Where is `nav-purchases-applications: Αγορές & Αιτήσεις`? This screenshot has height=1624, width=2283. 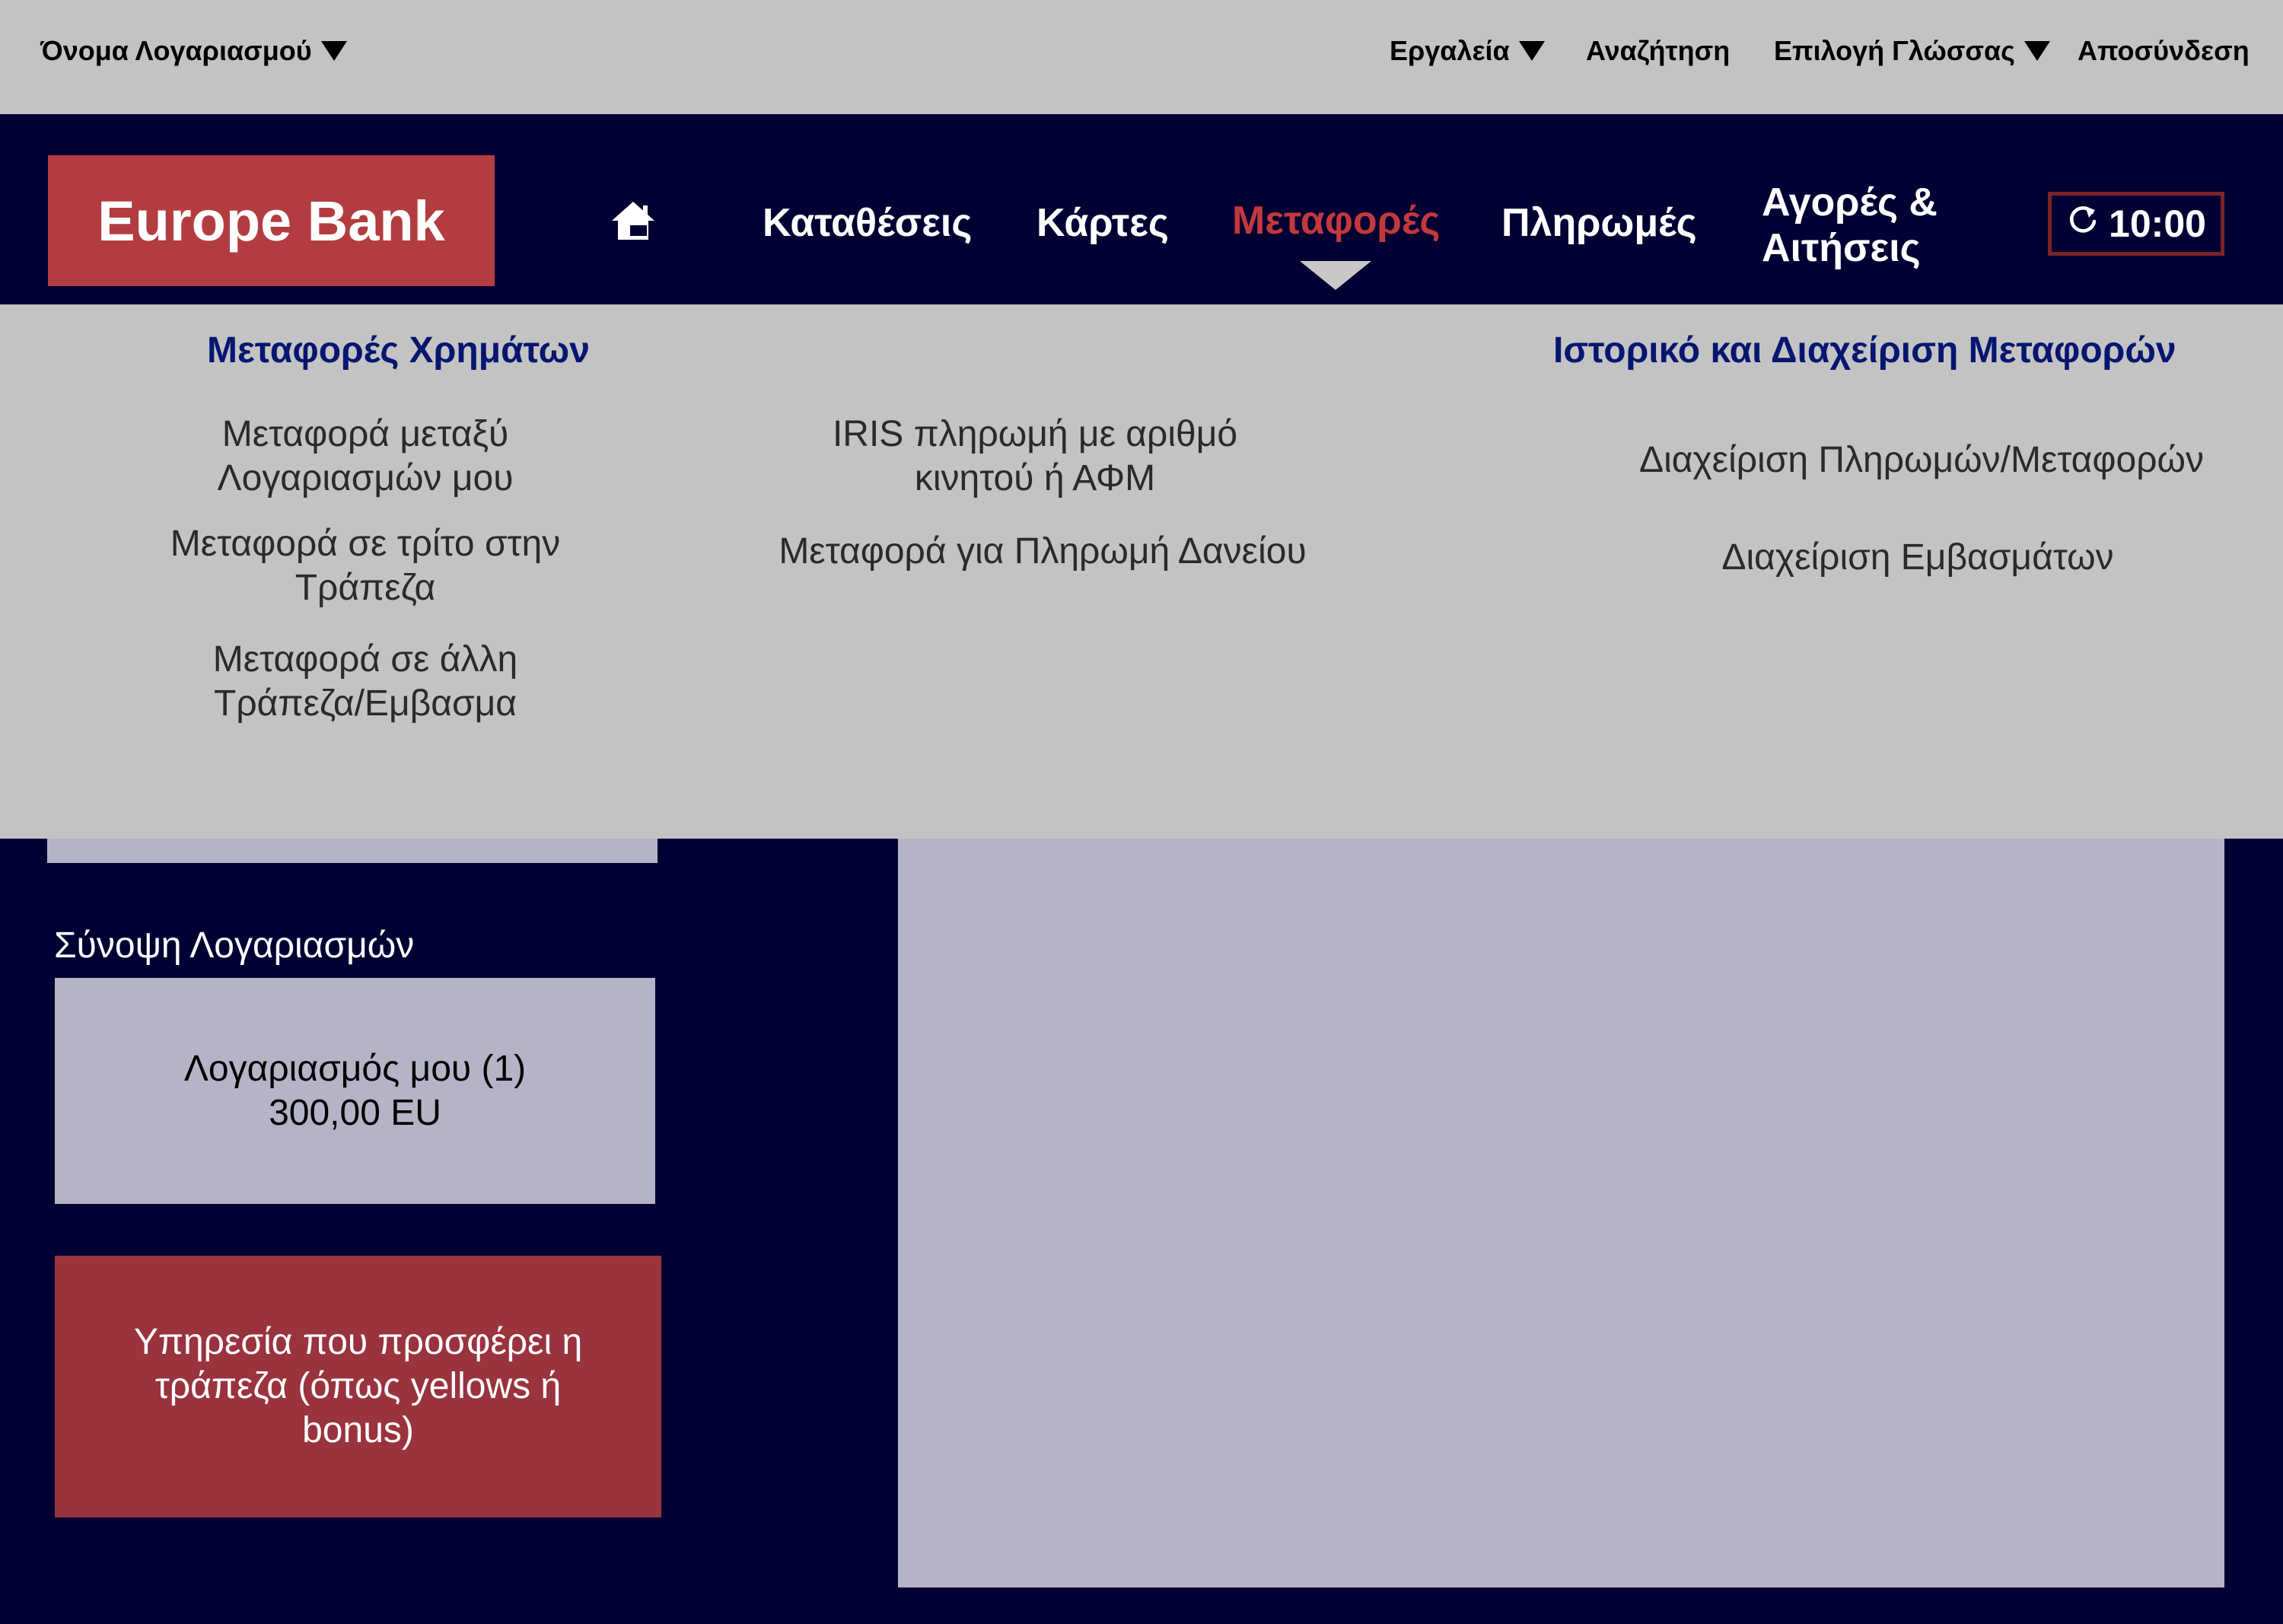
nav-purchases-applications: Αγορές & Αιτήσεις is located at coordinates (1853, 226).